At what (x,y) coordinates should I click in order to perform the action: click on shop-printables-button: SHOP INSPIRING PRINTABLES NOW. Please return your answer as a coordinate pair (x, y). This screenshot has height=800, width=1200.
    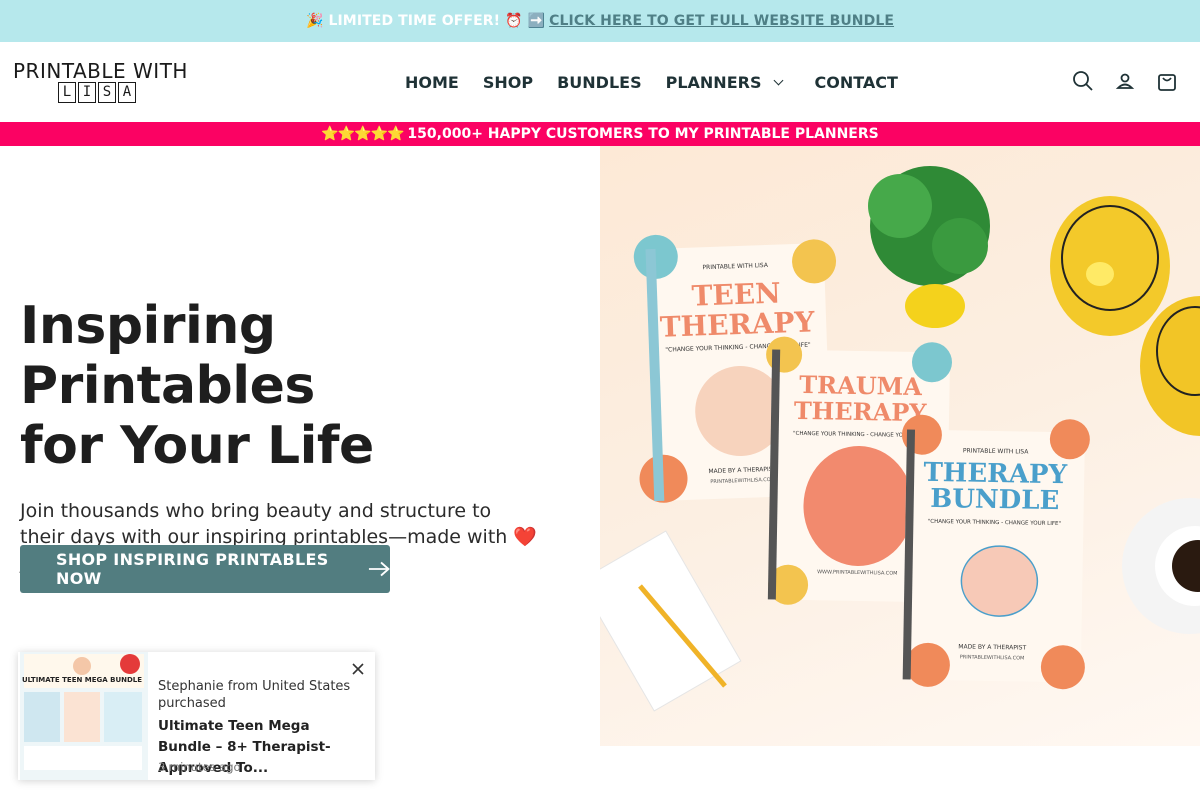
    Looking at the image, I should click on (205, 569).